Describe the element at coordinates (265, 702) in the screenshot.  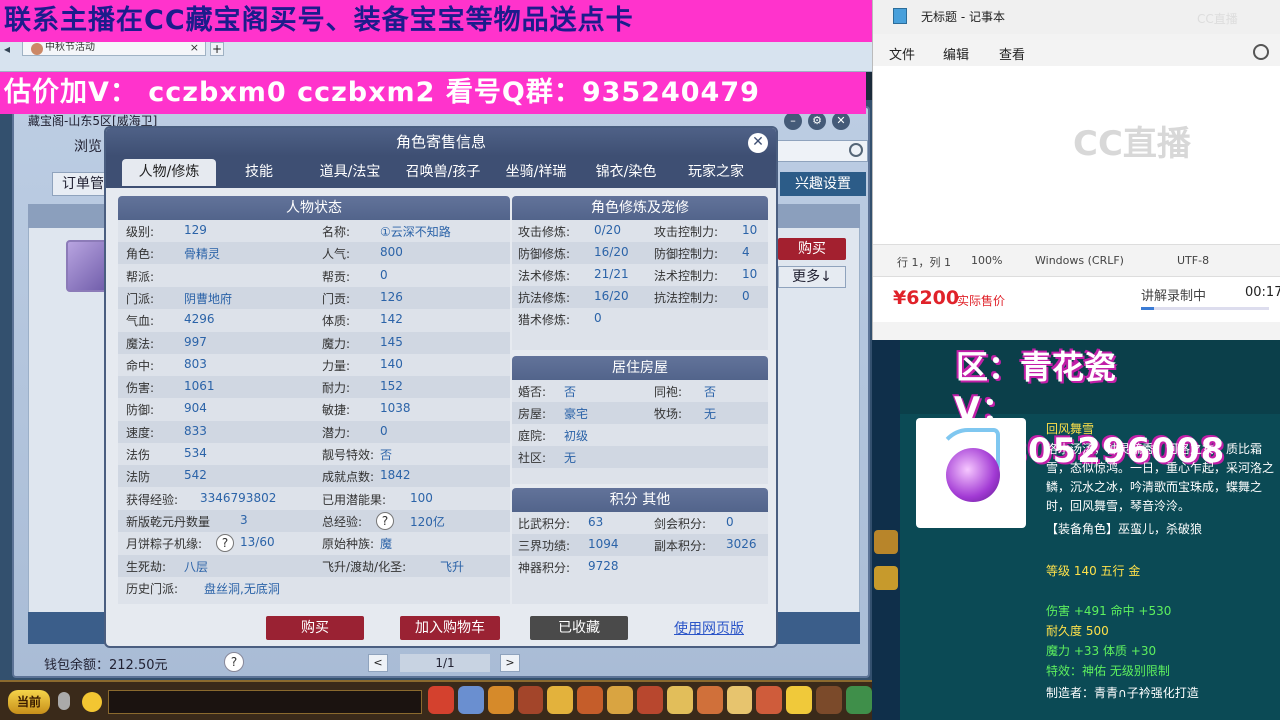
I see `chat-input` at that location.